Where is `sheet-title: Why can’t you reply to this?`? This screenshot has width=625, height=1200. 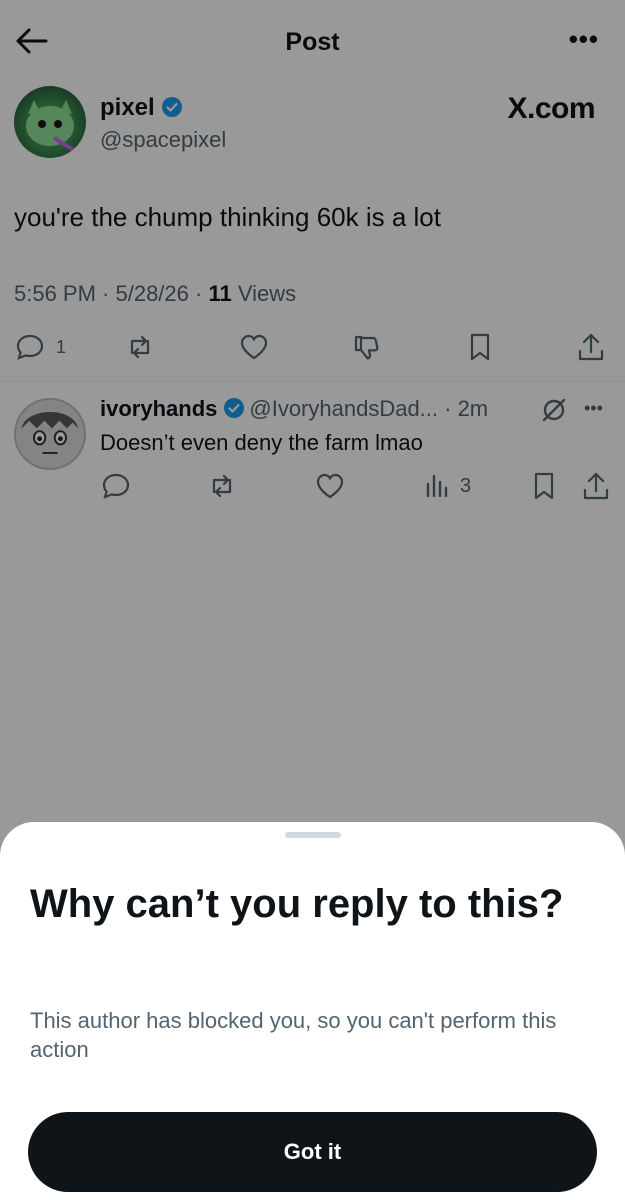
sheet-title: Why can’t you reply to this? is located at coordinates (297, 904).